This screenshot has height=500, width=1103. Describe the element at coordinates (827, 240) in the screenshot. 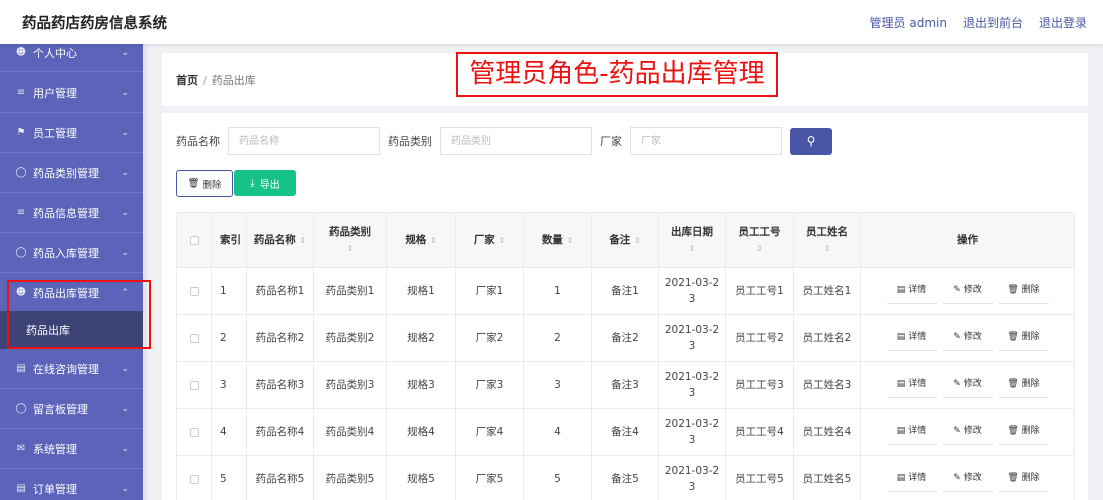

I see `col-employee-name: 员工姓名 ⇕` at that location.